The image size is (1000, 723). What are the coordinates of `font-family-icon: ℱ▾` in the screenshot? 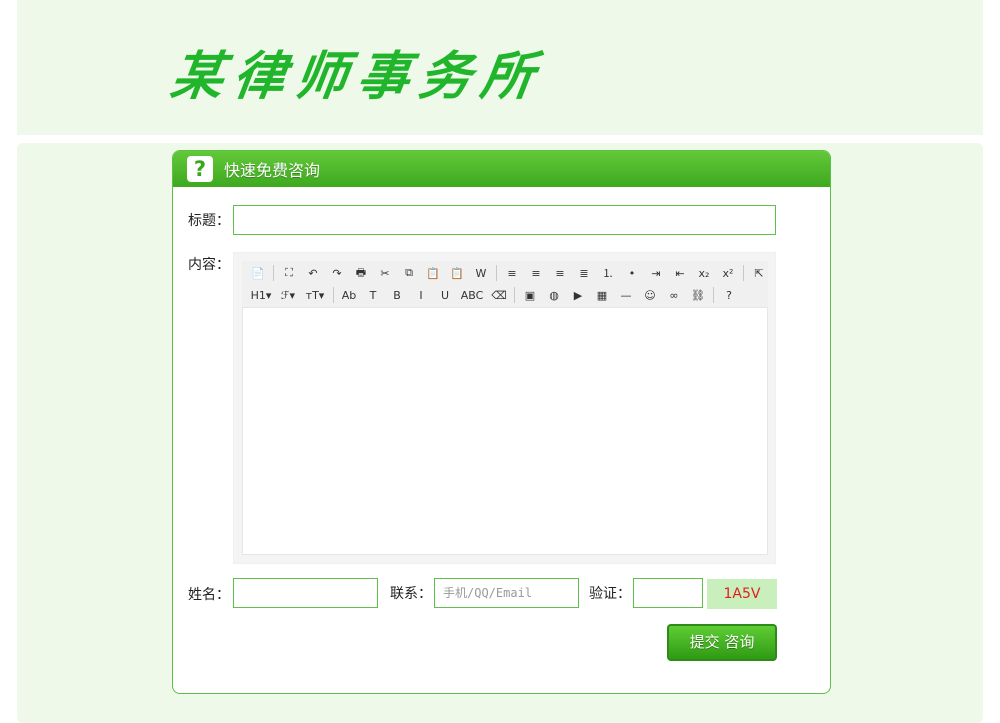 It's located at (288, 295).